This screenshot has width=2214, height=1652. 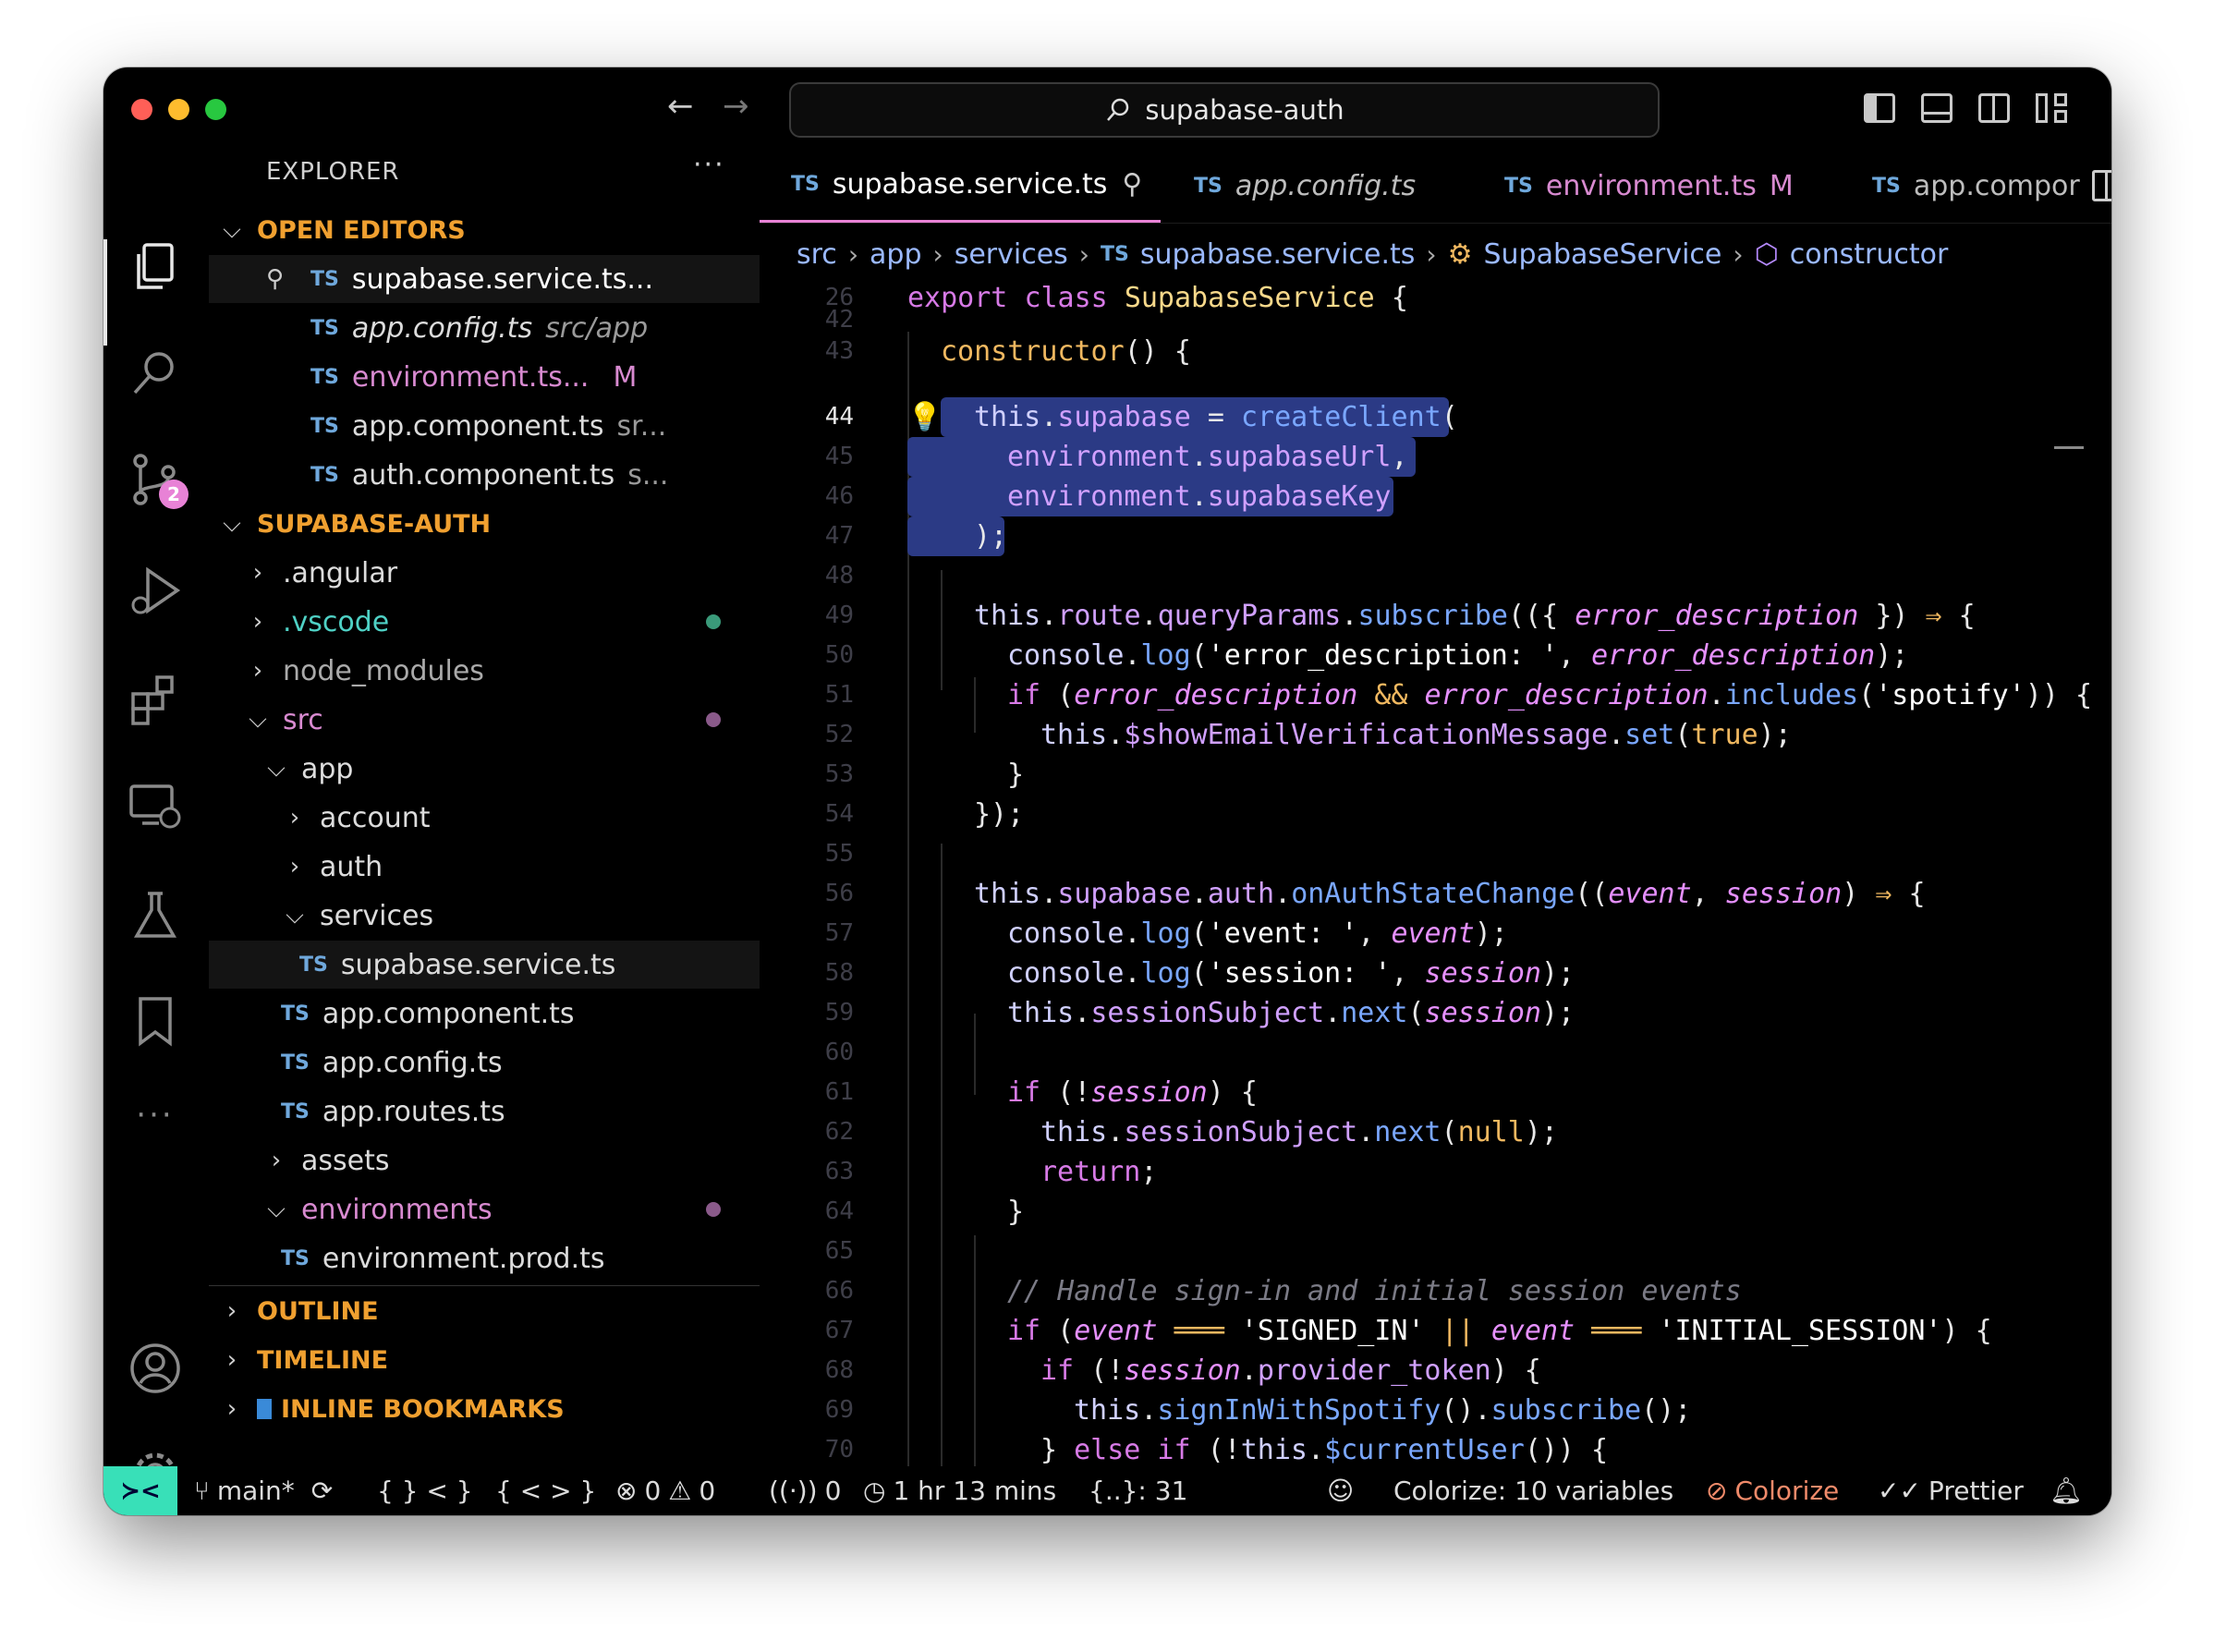 I want to click on breadcrumb-class: SupabaseService, so click(x=1602, y=254).